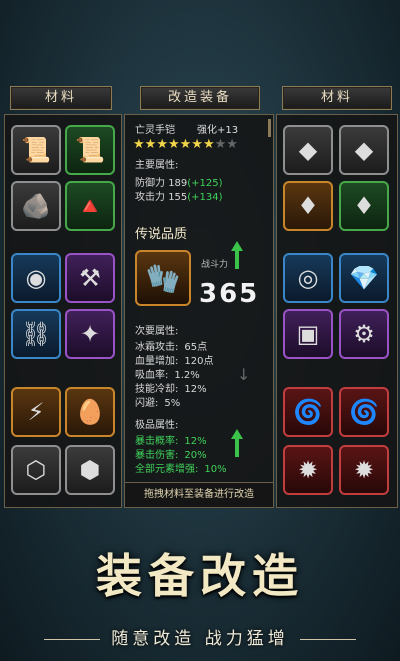  I want to click on power-value: 365, so click(229, 294).